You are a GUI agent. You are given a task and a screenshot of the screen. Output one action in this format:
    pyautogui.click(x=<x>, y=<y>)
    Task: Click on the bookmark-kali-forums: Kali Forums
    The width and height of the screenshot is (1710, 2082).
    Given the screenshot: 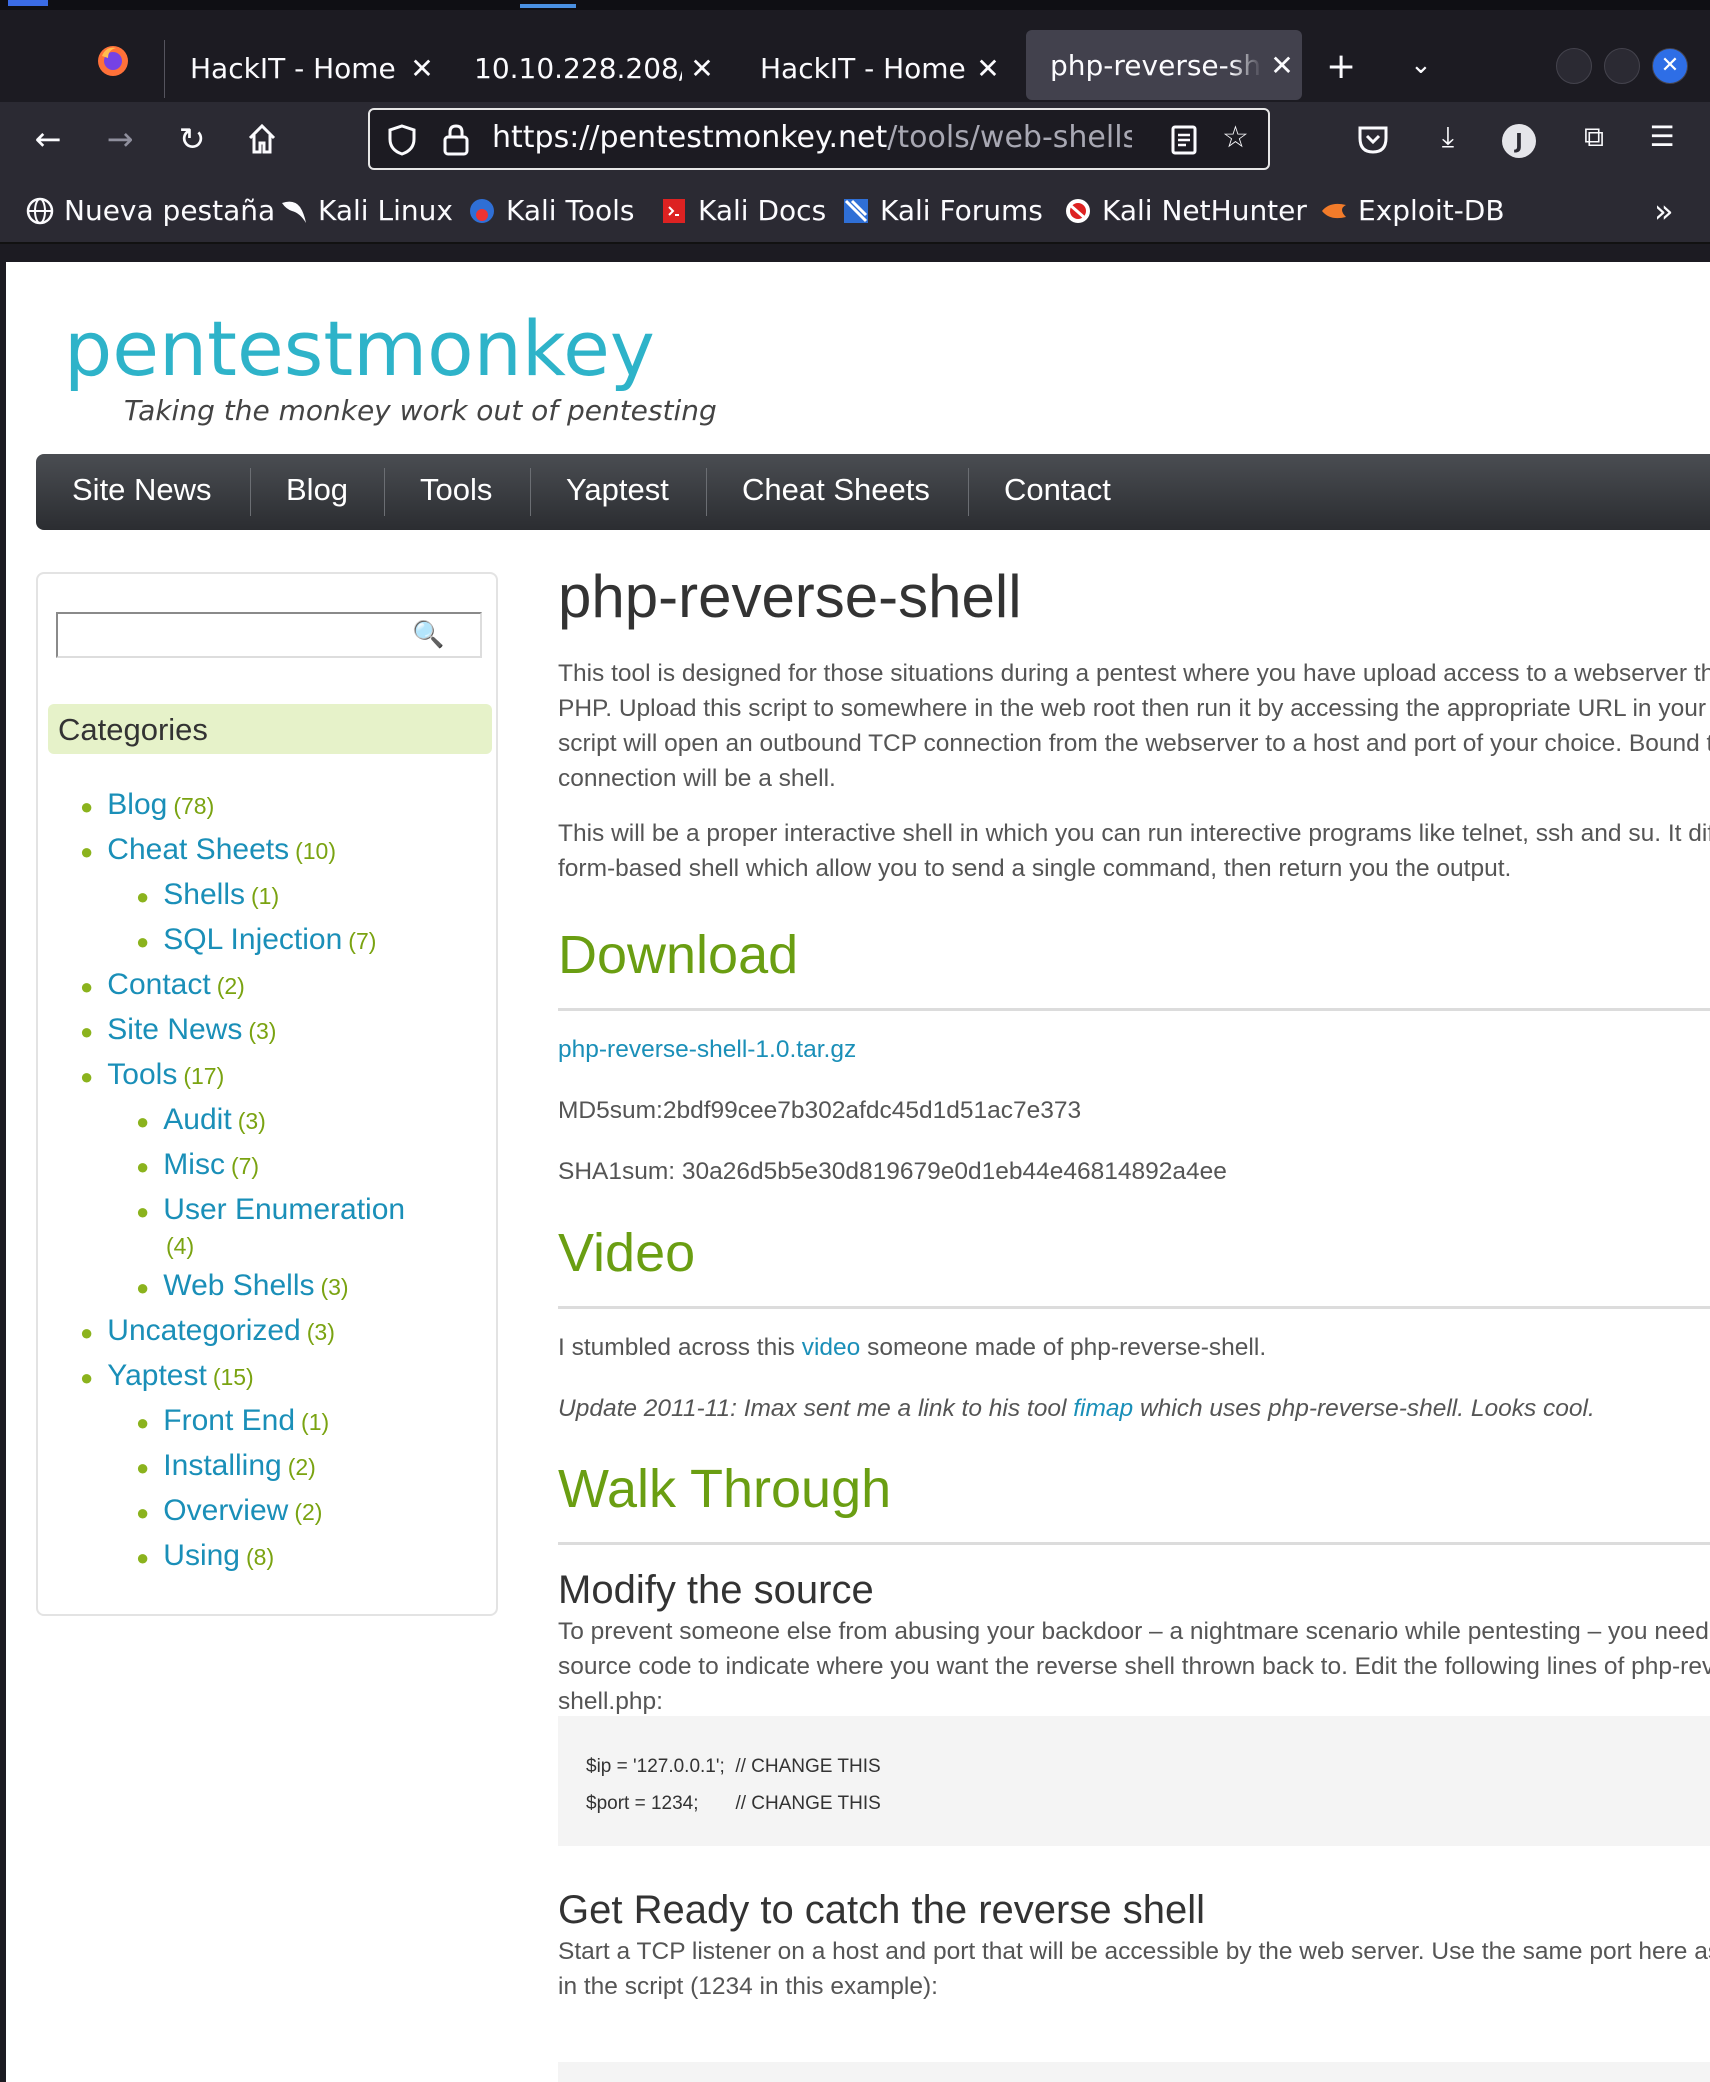 What is the action you would take?
    pyautogui.click(x=942, y=210)
    